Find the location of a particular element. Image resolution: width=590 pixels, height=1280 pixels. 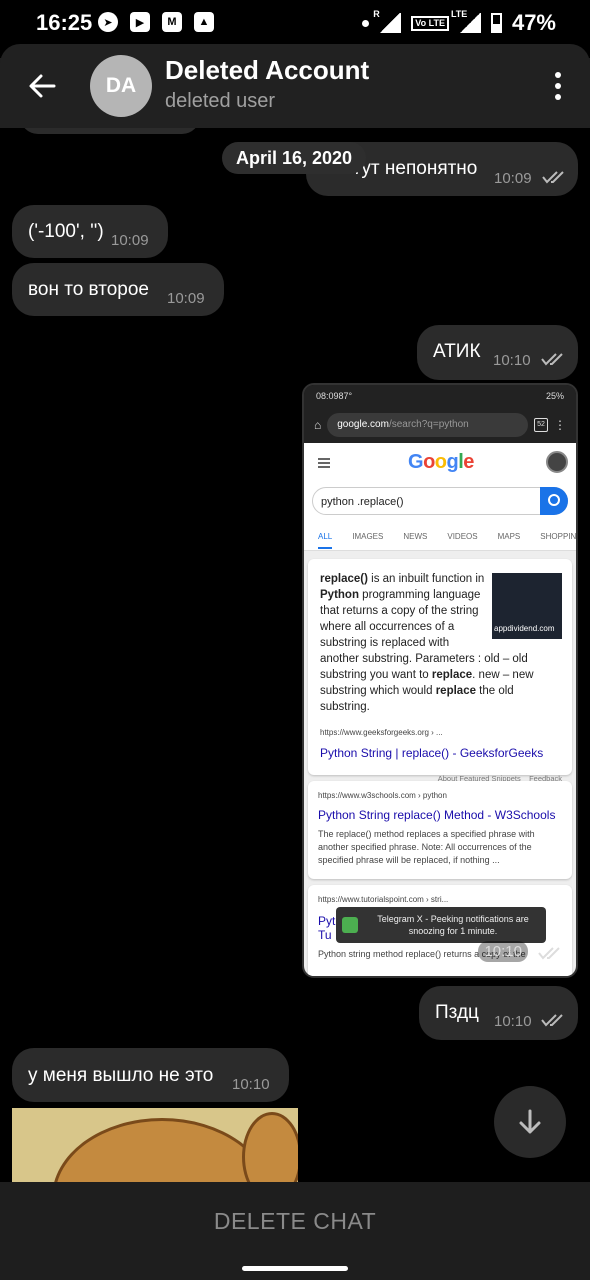

chat-subtitle: deleted user is located at coordinates (220, 101).